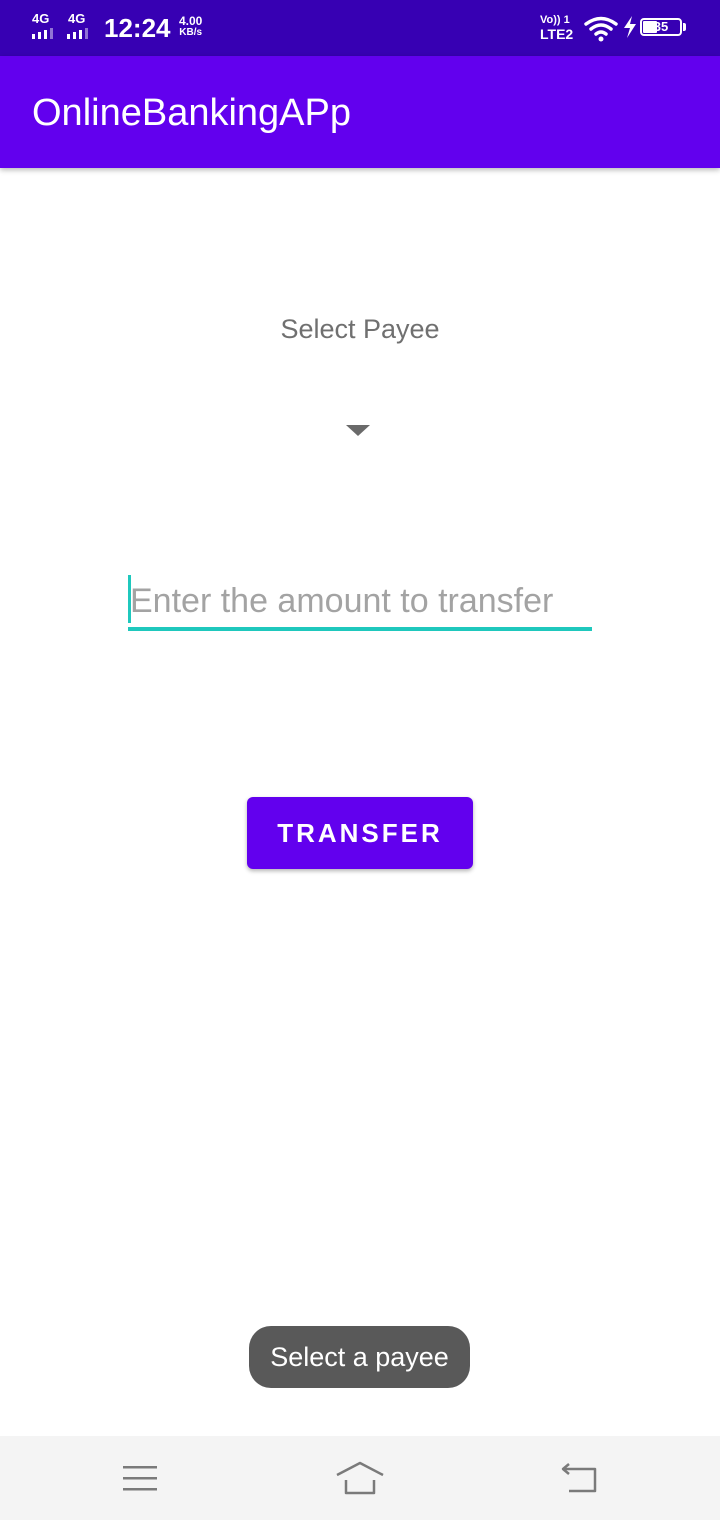  What do you see at coordinates (77, 18) in the screenshot?
I see `network-type-2: 4G` at bounding box center [77, 18].